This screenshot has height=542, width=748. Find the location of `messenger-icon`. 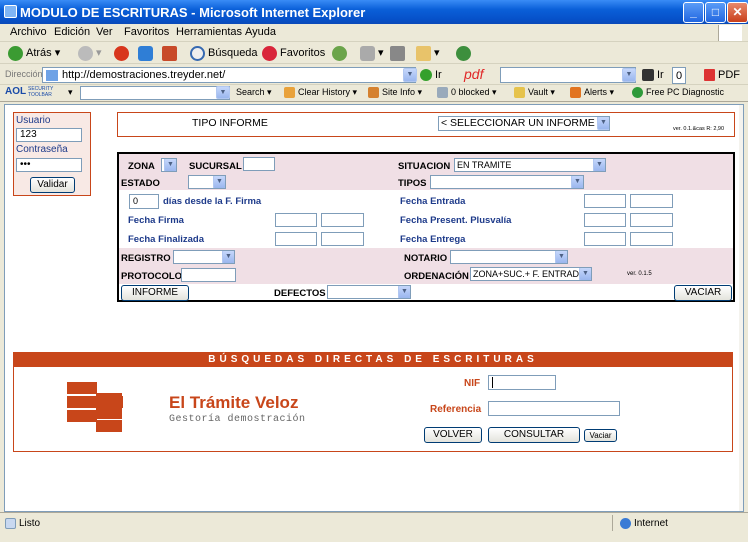

messenger-icon is located at coordinates (463, 53).